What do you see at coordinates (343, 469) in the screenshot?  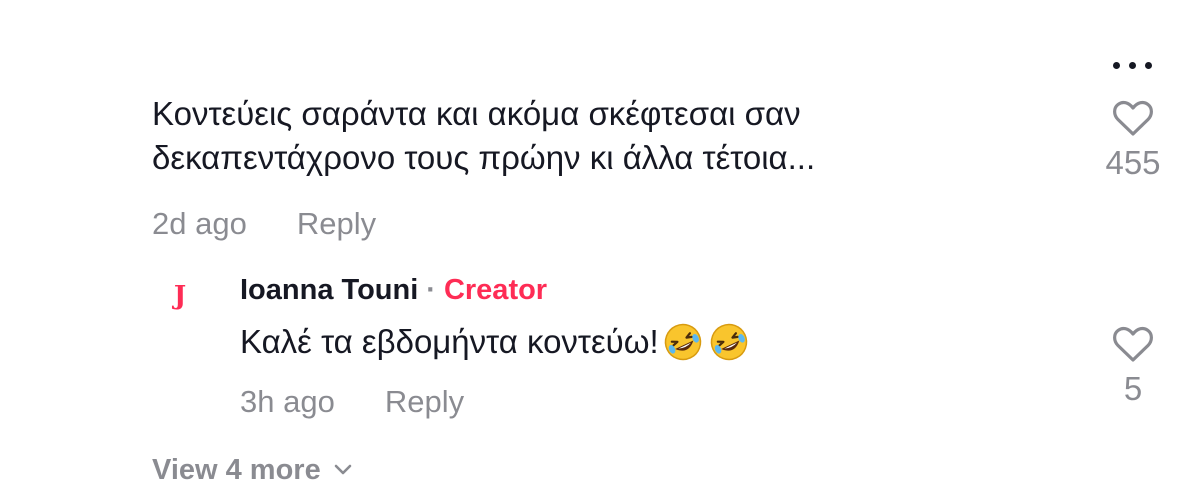 I see `chevron-down-icon` at bounding box center [343, 469].